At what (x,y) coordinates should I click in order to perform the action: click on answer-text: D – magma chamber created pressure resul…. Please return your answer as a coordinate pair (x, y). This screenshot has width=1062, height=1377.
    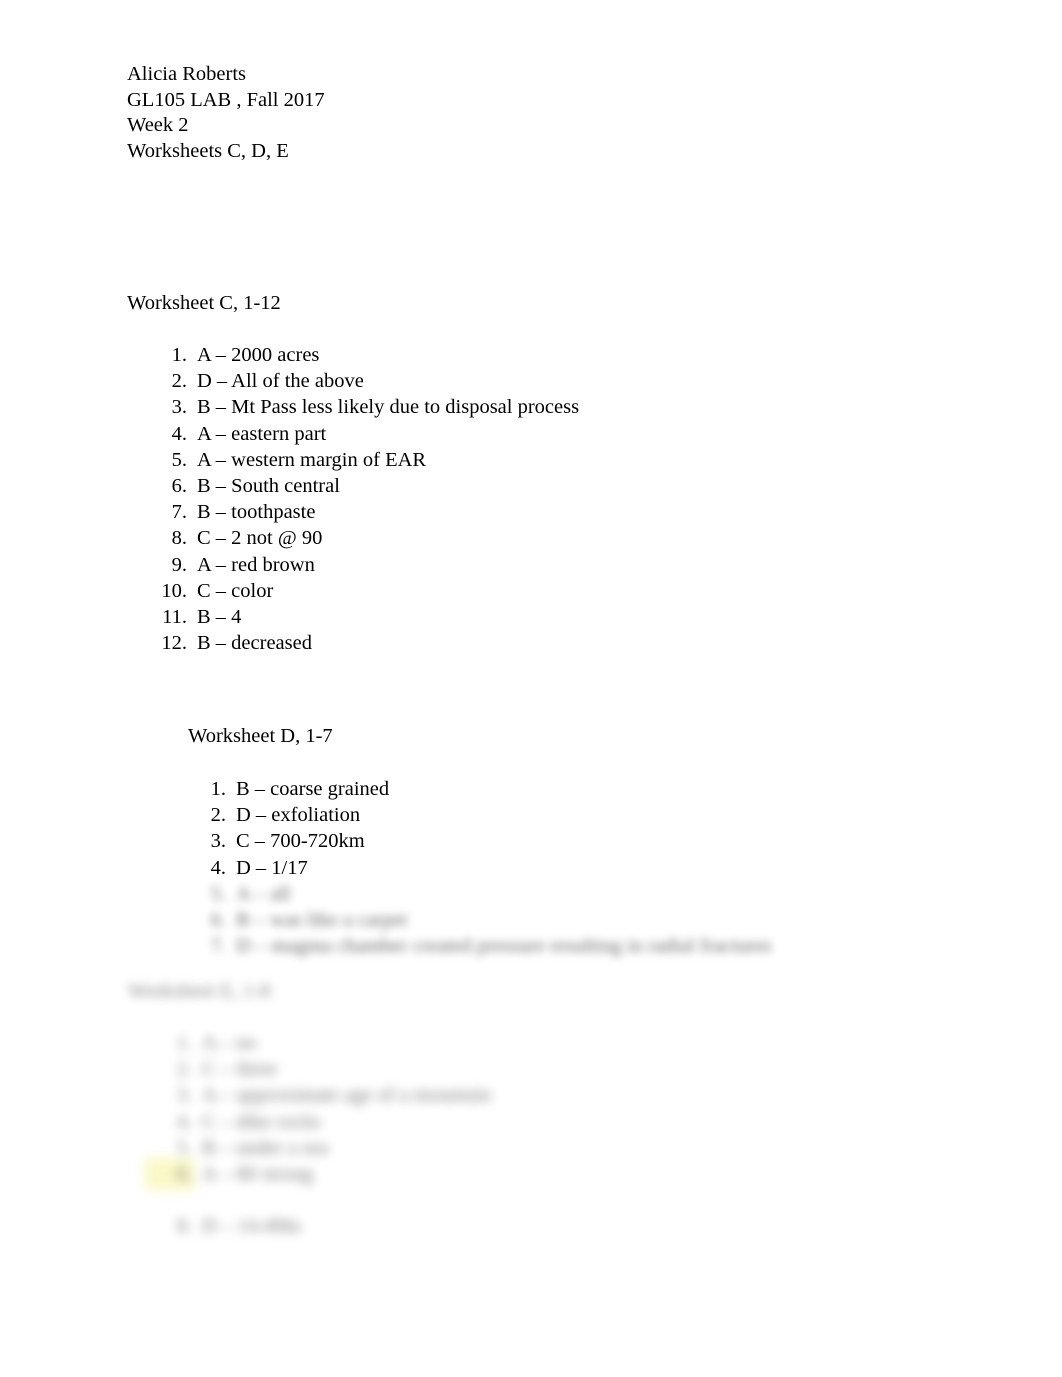
    Looking at the image, I should click on (504, 946).